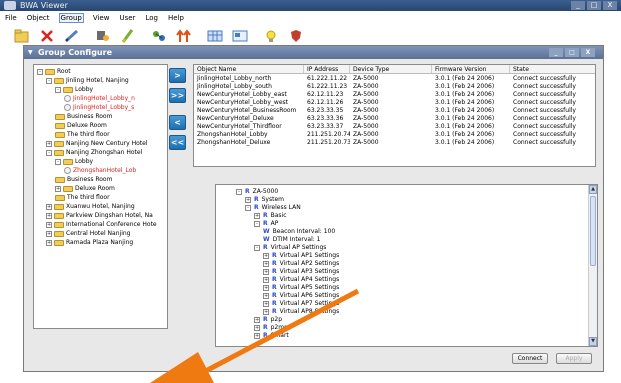 The image size is (621, 383). What do you see at coordinates (255, 335) in the screenshot?
I see `annotation-arrow-icon` at bounding box center [255, 335].